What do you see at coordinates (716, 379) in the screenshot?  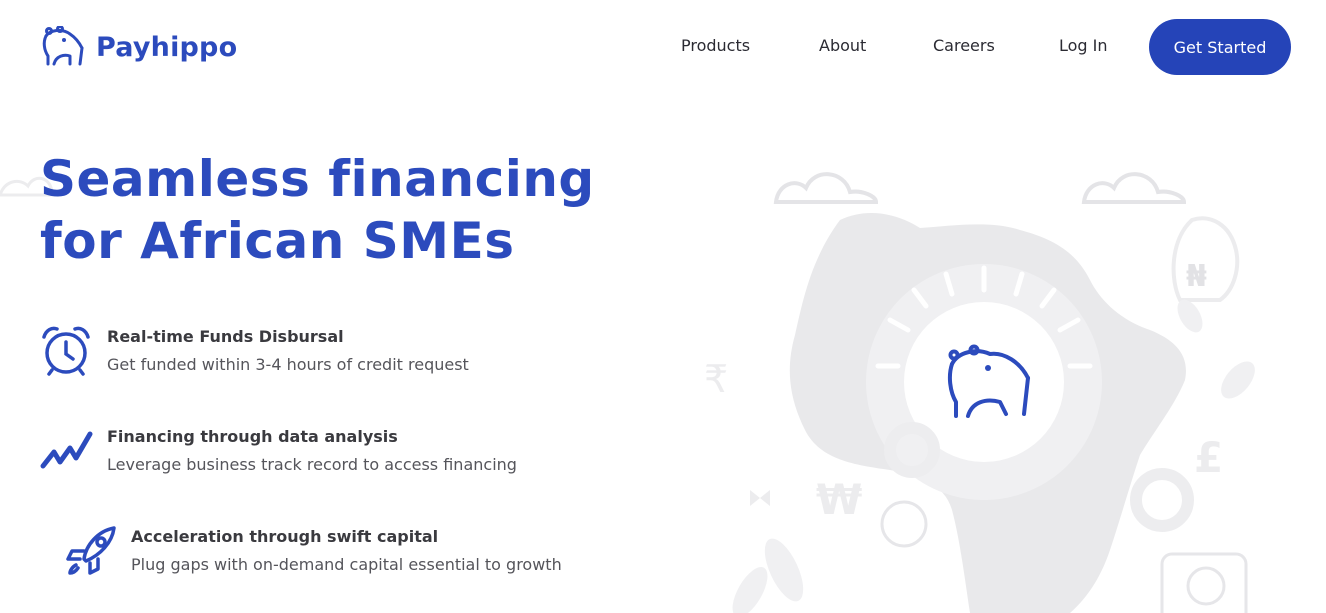 I see `rupee-icon: ₹` at bounding box center [716, 379].